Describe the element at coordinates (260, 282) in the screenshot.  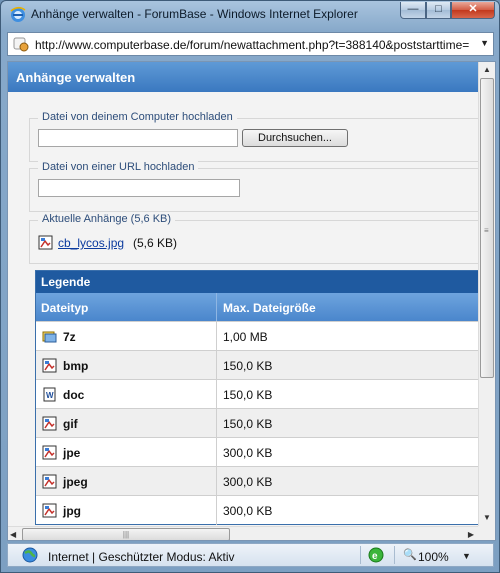
I see `legend-title: Legende` at that location.